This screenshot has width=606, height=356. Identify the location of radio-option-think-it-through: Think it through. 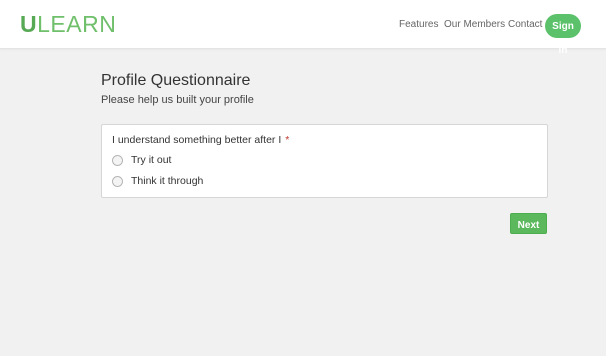
(157, 181).